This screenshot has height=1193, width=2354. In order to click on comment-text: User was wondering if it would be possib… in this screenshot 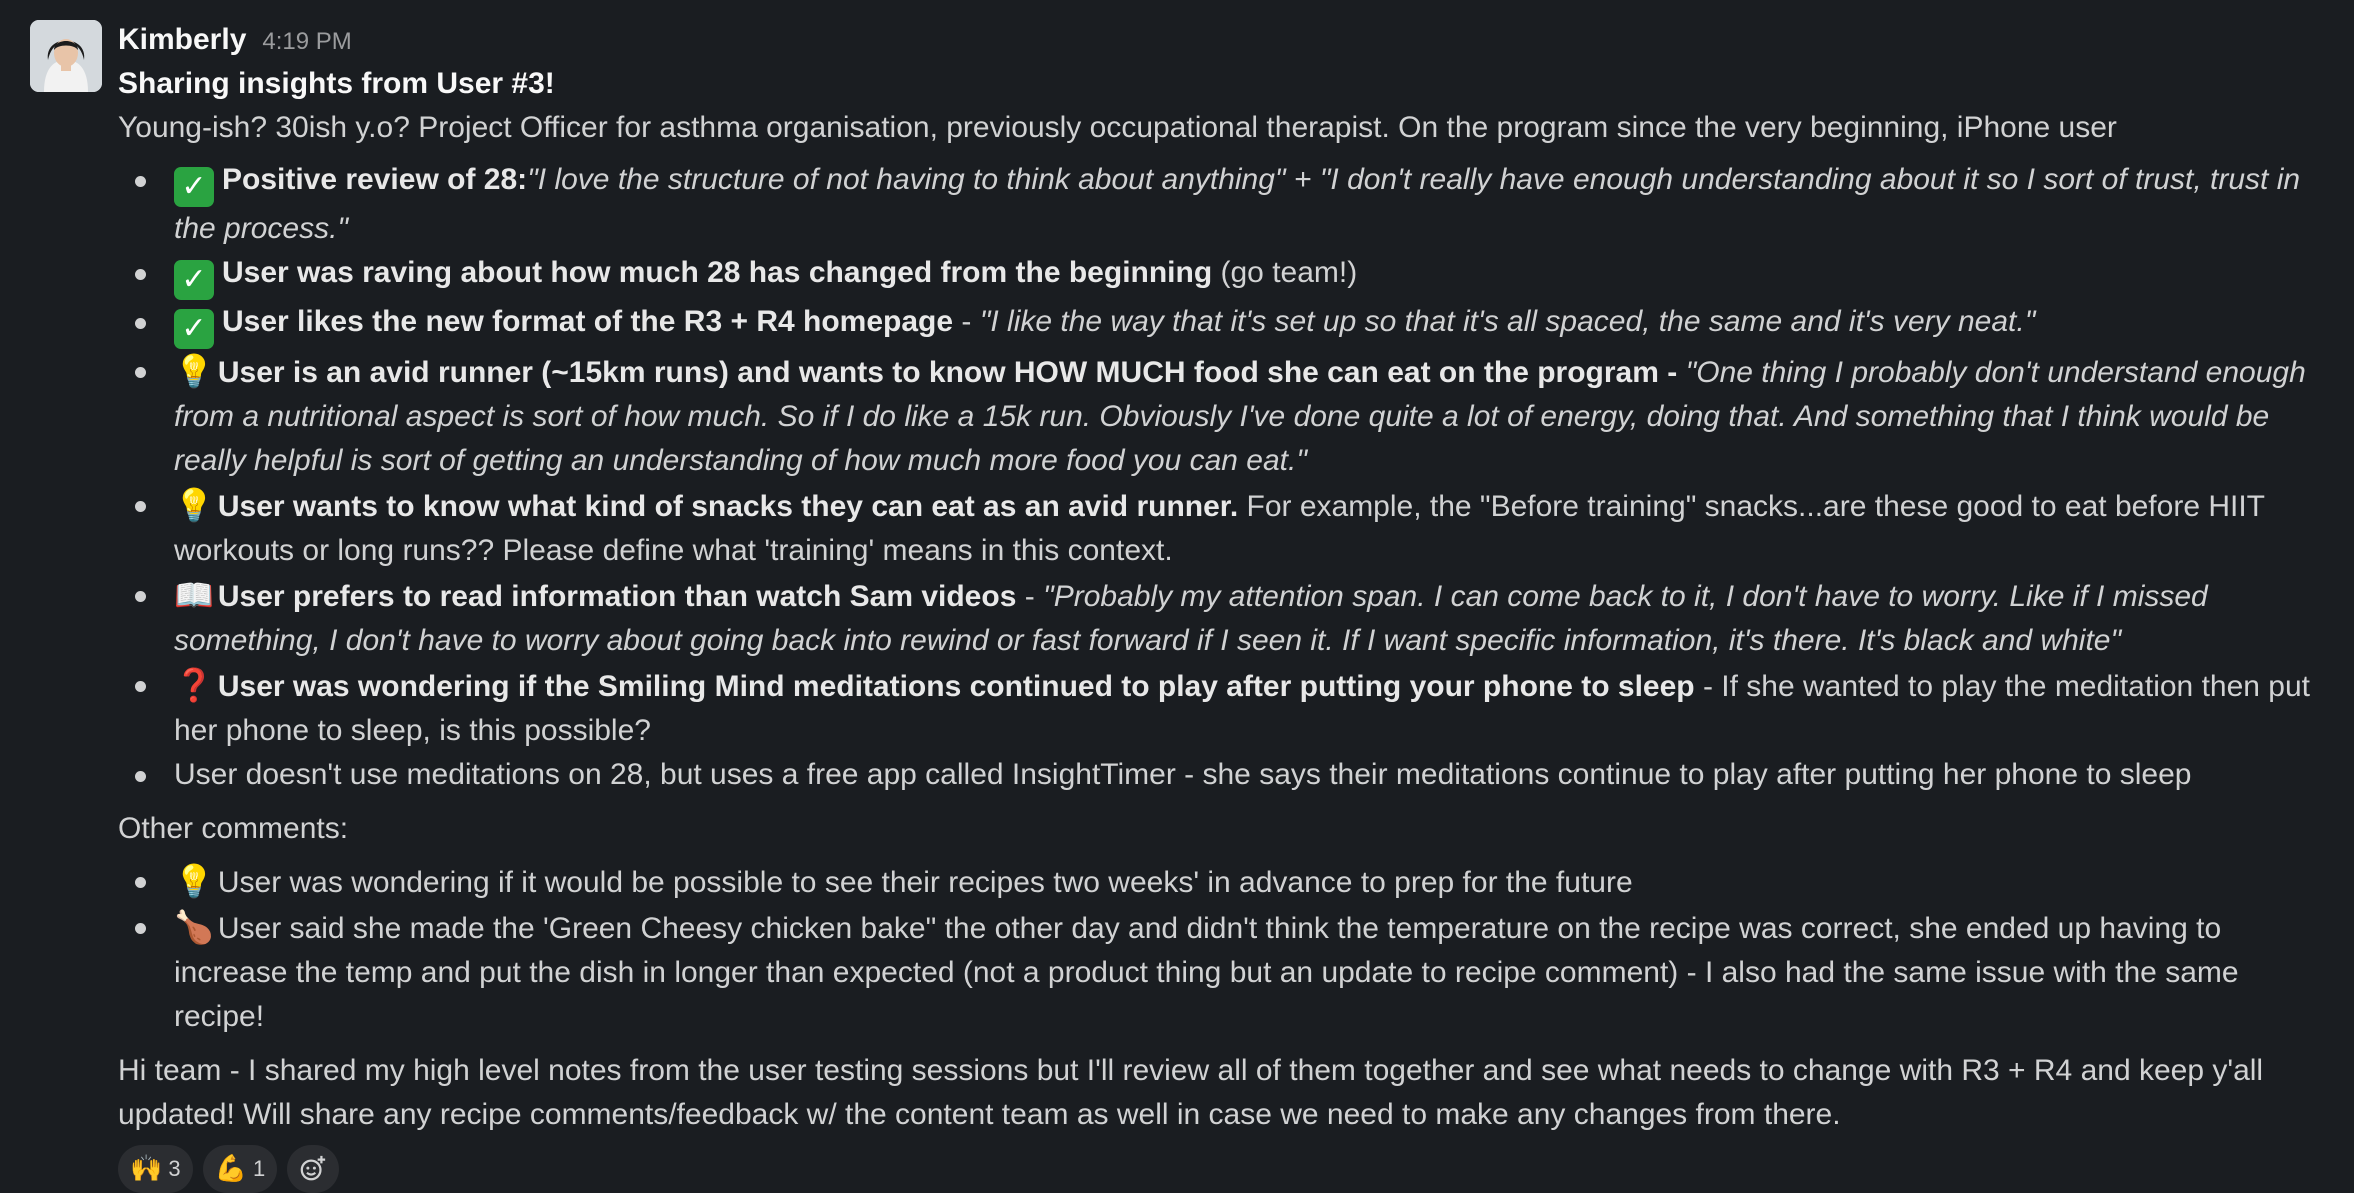, I will do `click(925, 882)`.